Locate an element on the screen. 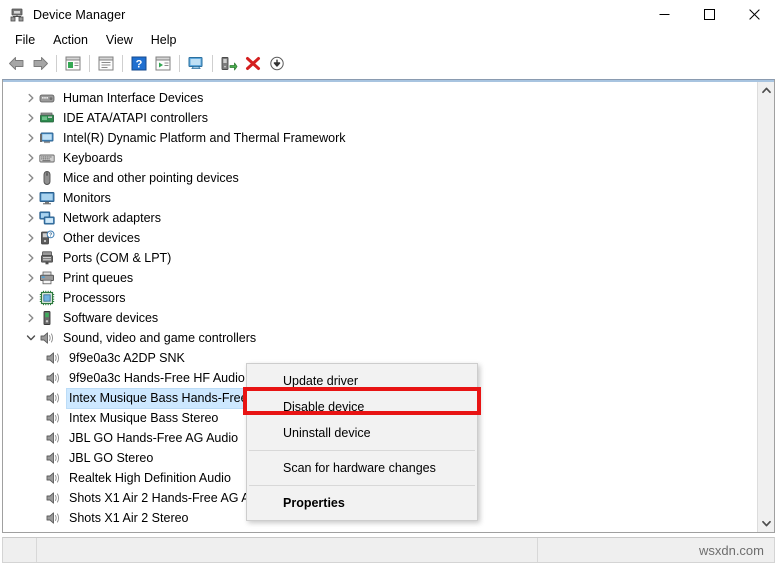  context-menu-item: Update driver is located at coordinates (362, 381).